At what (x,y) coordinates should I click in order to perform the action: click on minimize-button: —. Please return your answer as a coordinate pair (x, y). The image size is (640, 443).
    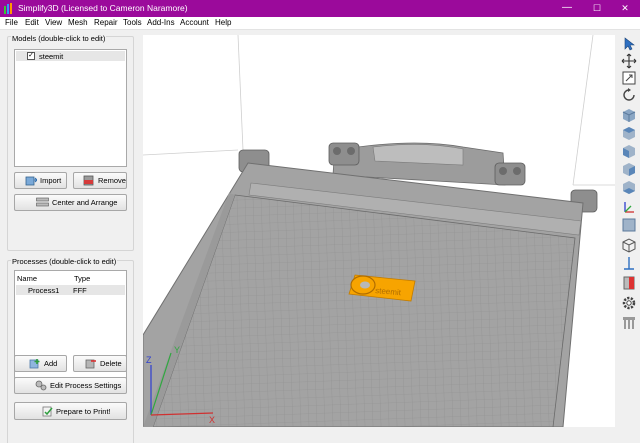
    Looking at the image, I should click on (567, 8).